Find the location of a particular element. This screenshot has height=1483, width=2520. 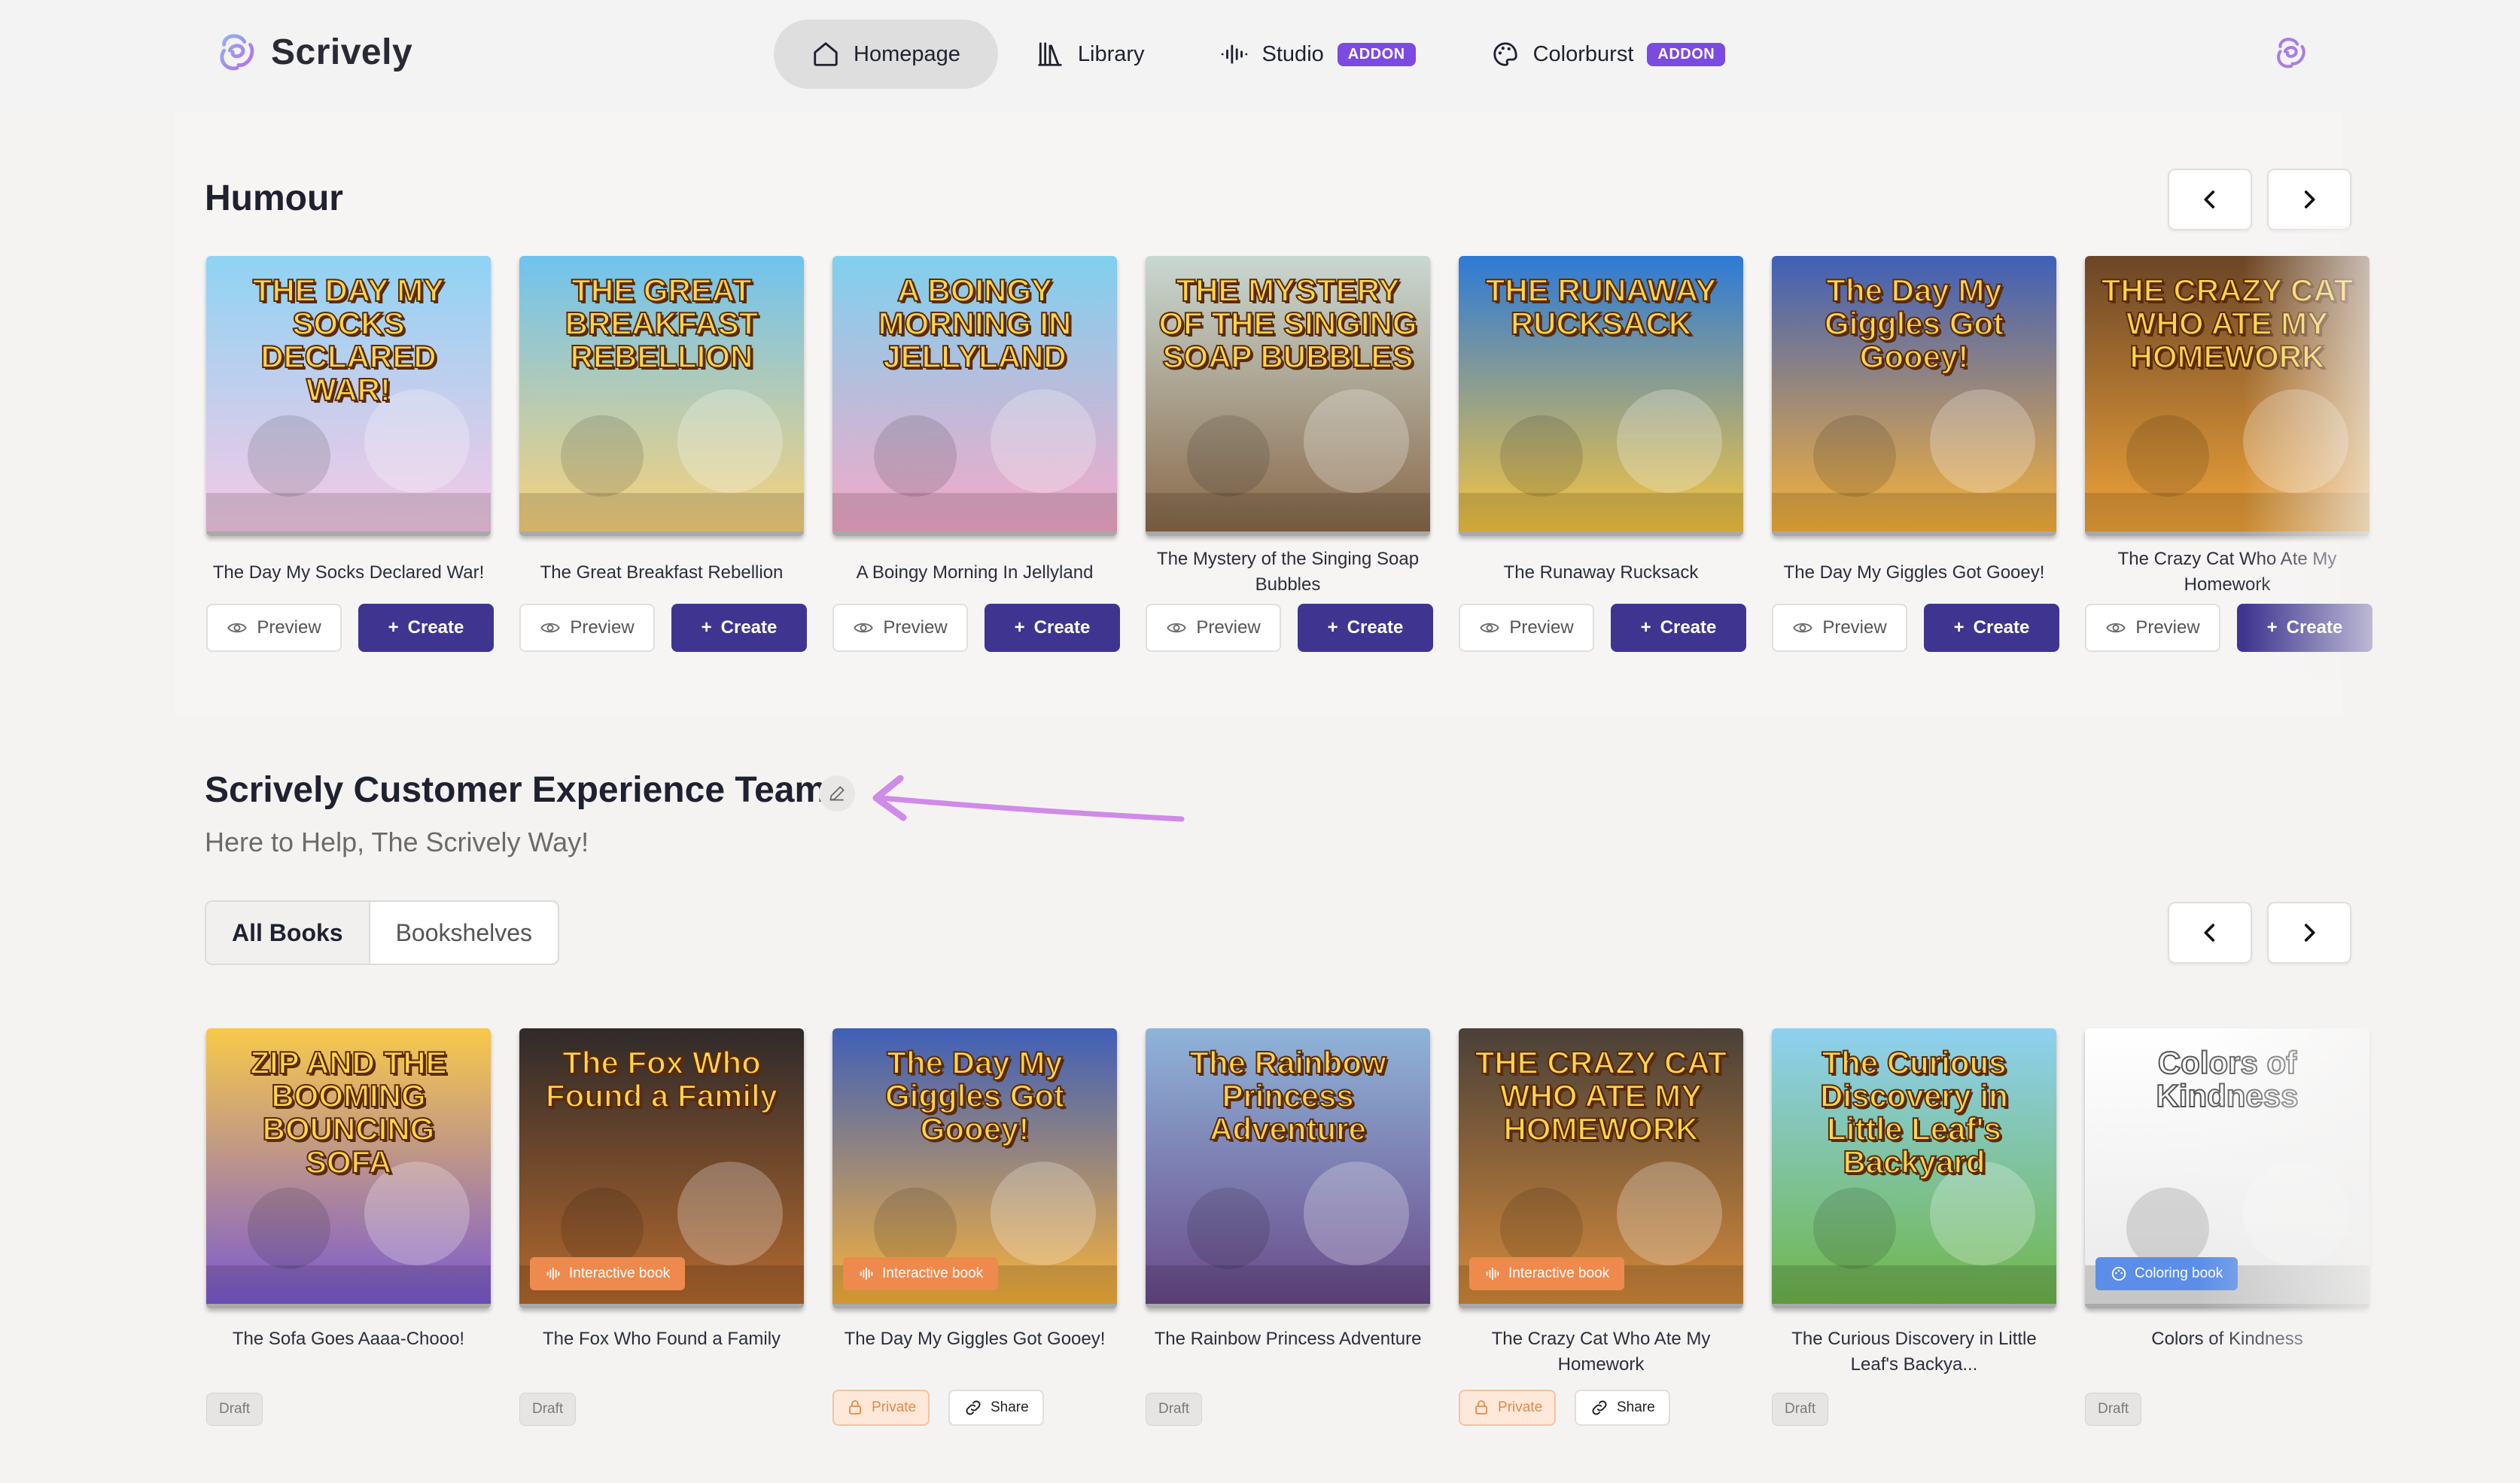

book-cover: The Rainbow Princess Adventure is located at coordinates (1288, 1168).